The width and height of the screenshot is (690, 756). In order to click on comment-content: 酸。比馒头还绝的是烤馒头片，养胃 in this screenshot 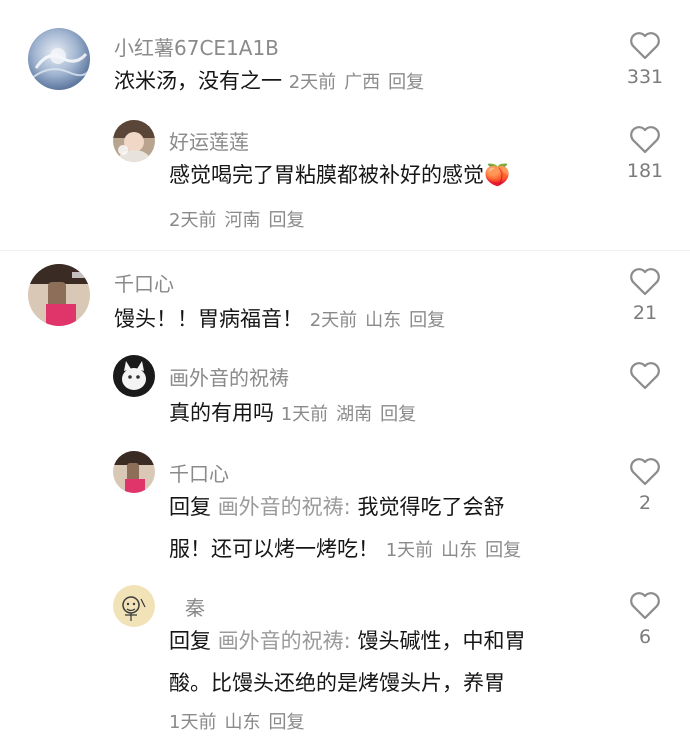, I will do `click(337, 683)`.